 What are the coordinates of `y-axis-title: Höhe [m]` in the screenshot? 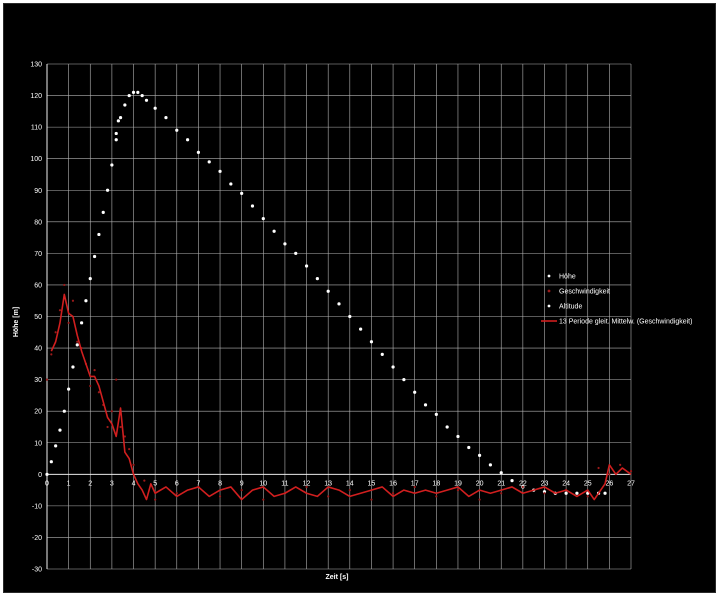 It's located at (16, 322).